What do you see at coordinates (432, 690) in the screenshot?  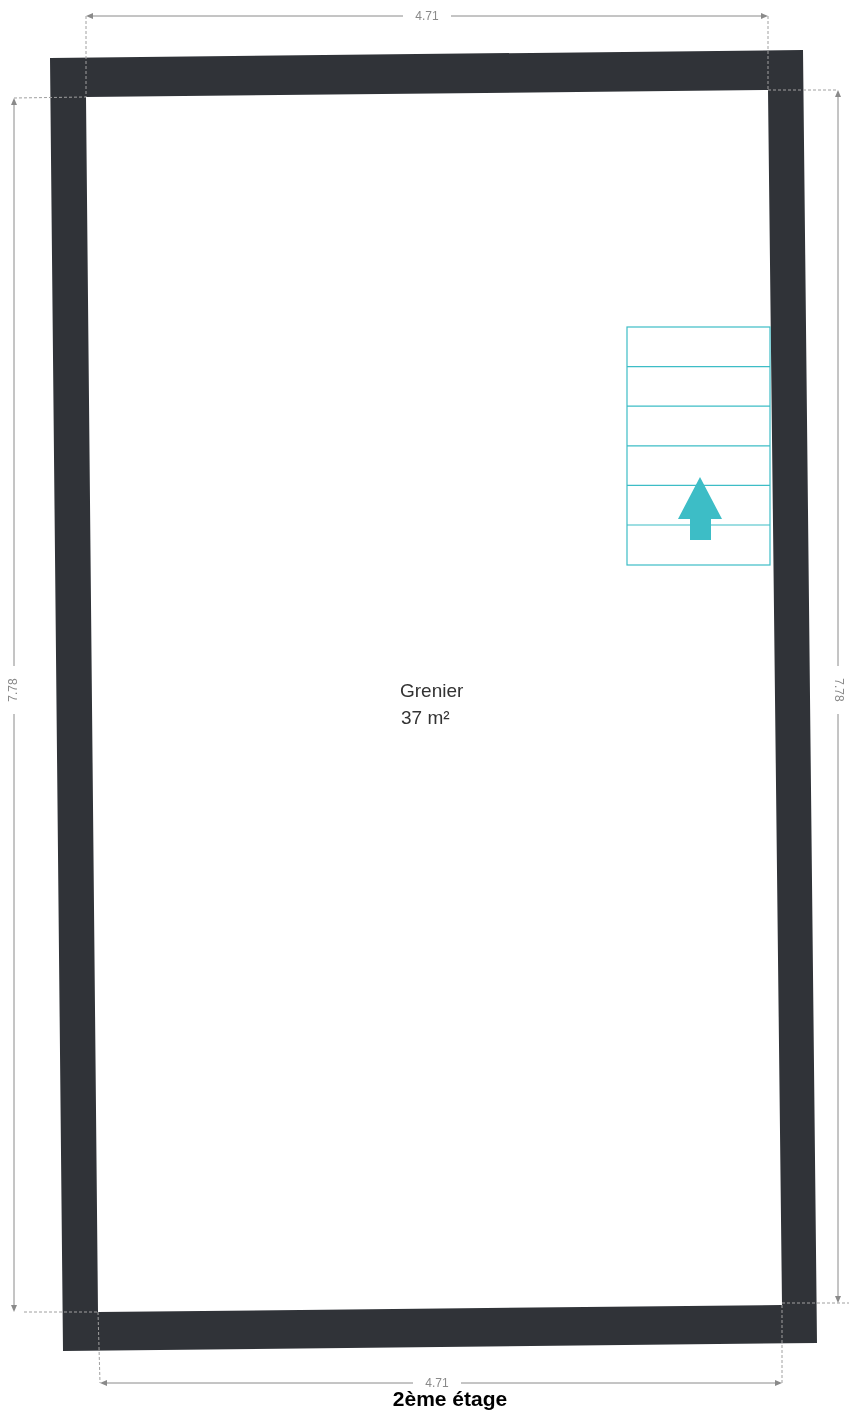 I see `room-name: Grenier` at bounding box center [432, 690].